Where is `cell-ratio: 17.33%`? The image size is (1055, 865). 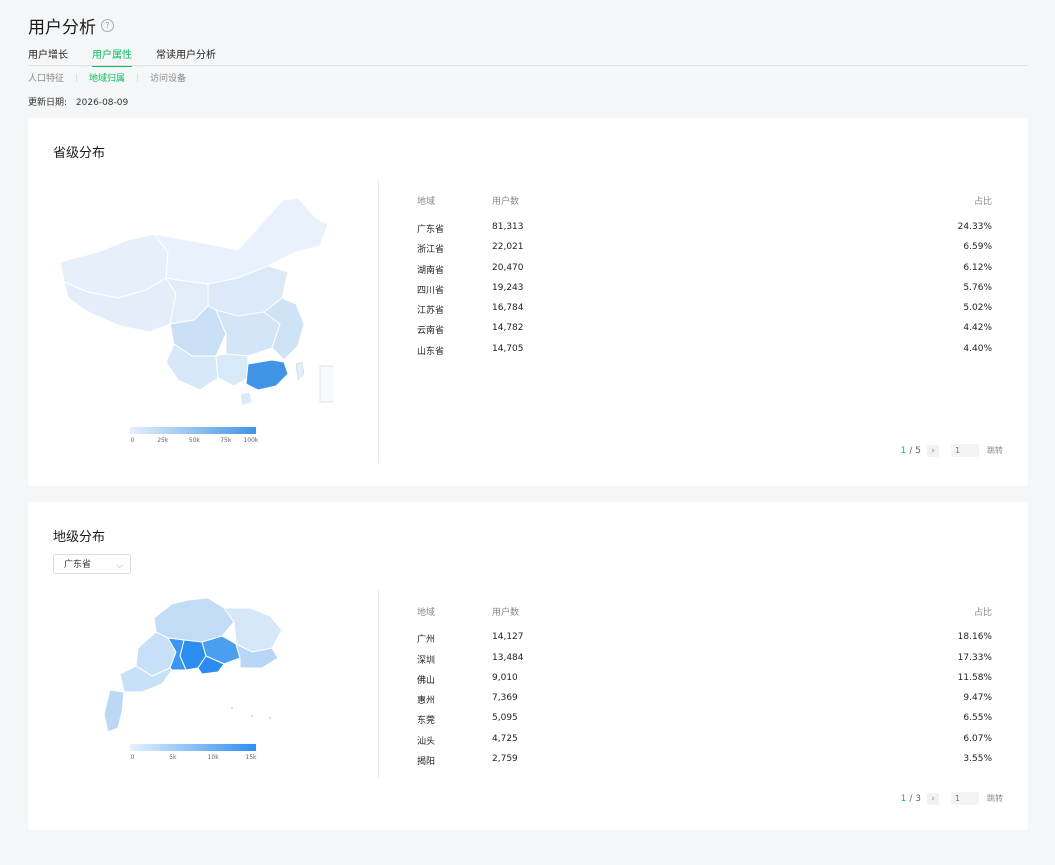 cell-ratio: 17.33% is located at coordinates (974, 658).